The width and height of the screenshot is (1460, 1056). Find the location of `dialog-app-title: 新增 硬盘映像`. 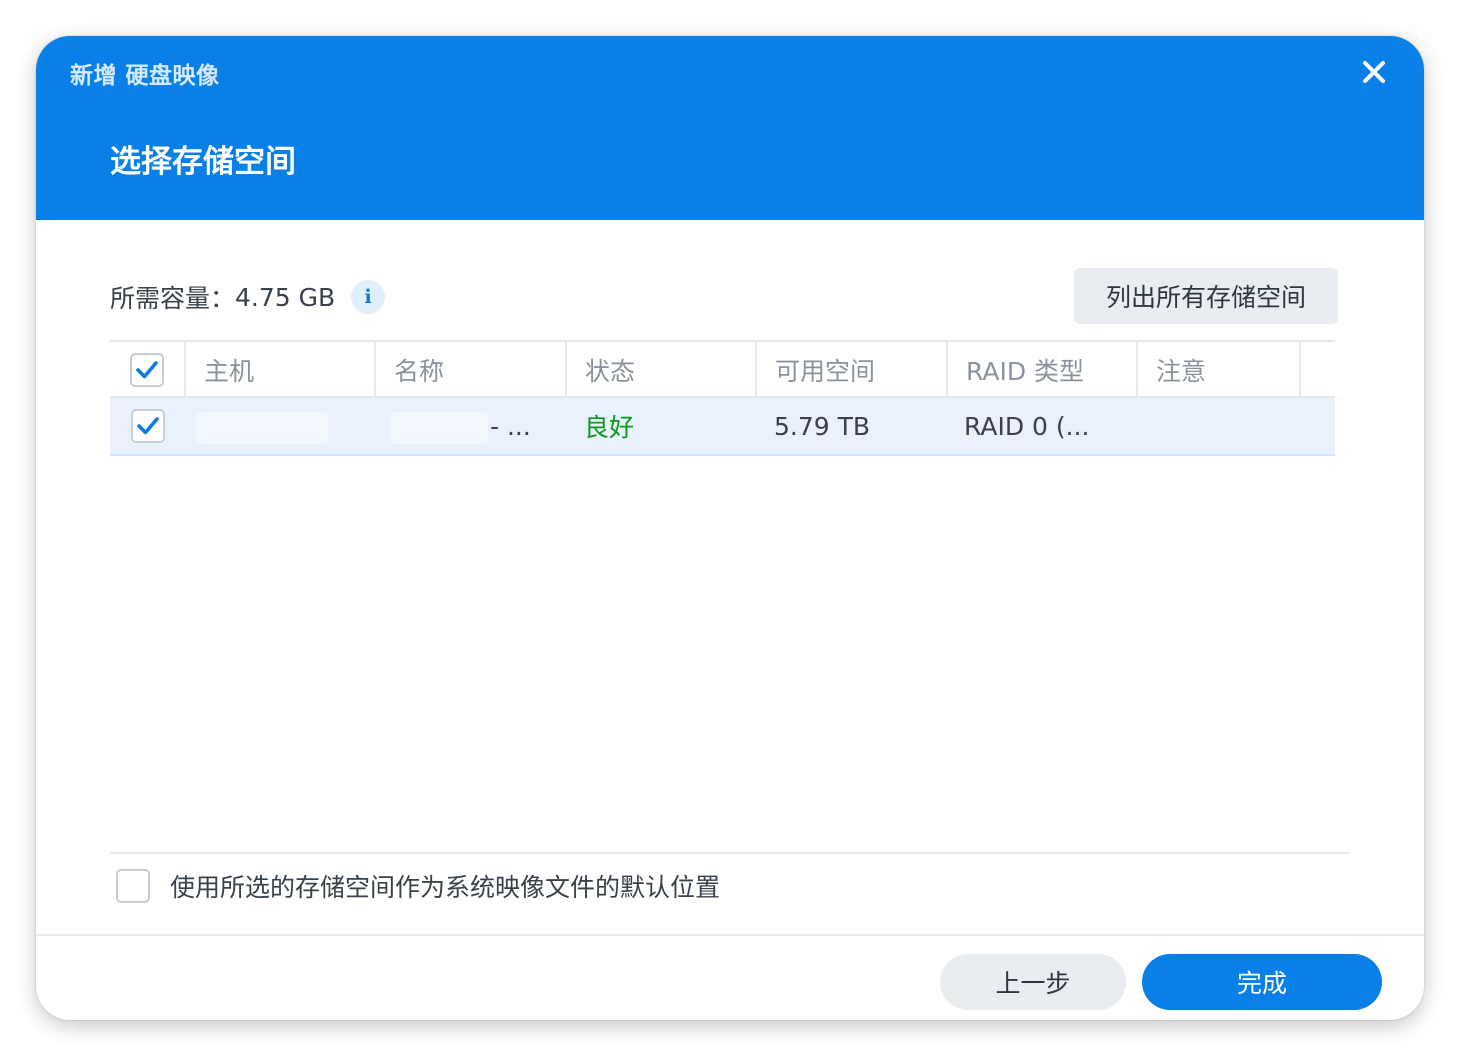

dialog-app-title: 新增 硬盘映像 is located at coordinates (145, 76).